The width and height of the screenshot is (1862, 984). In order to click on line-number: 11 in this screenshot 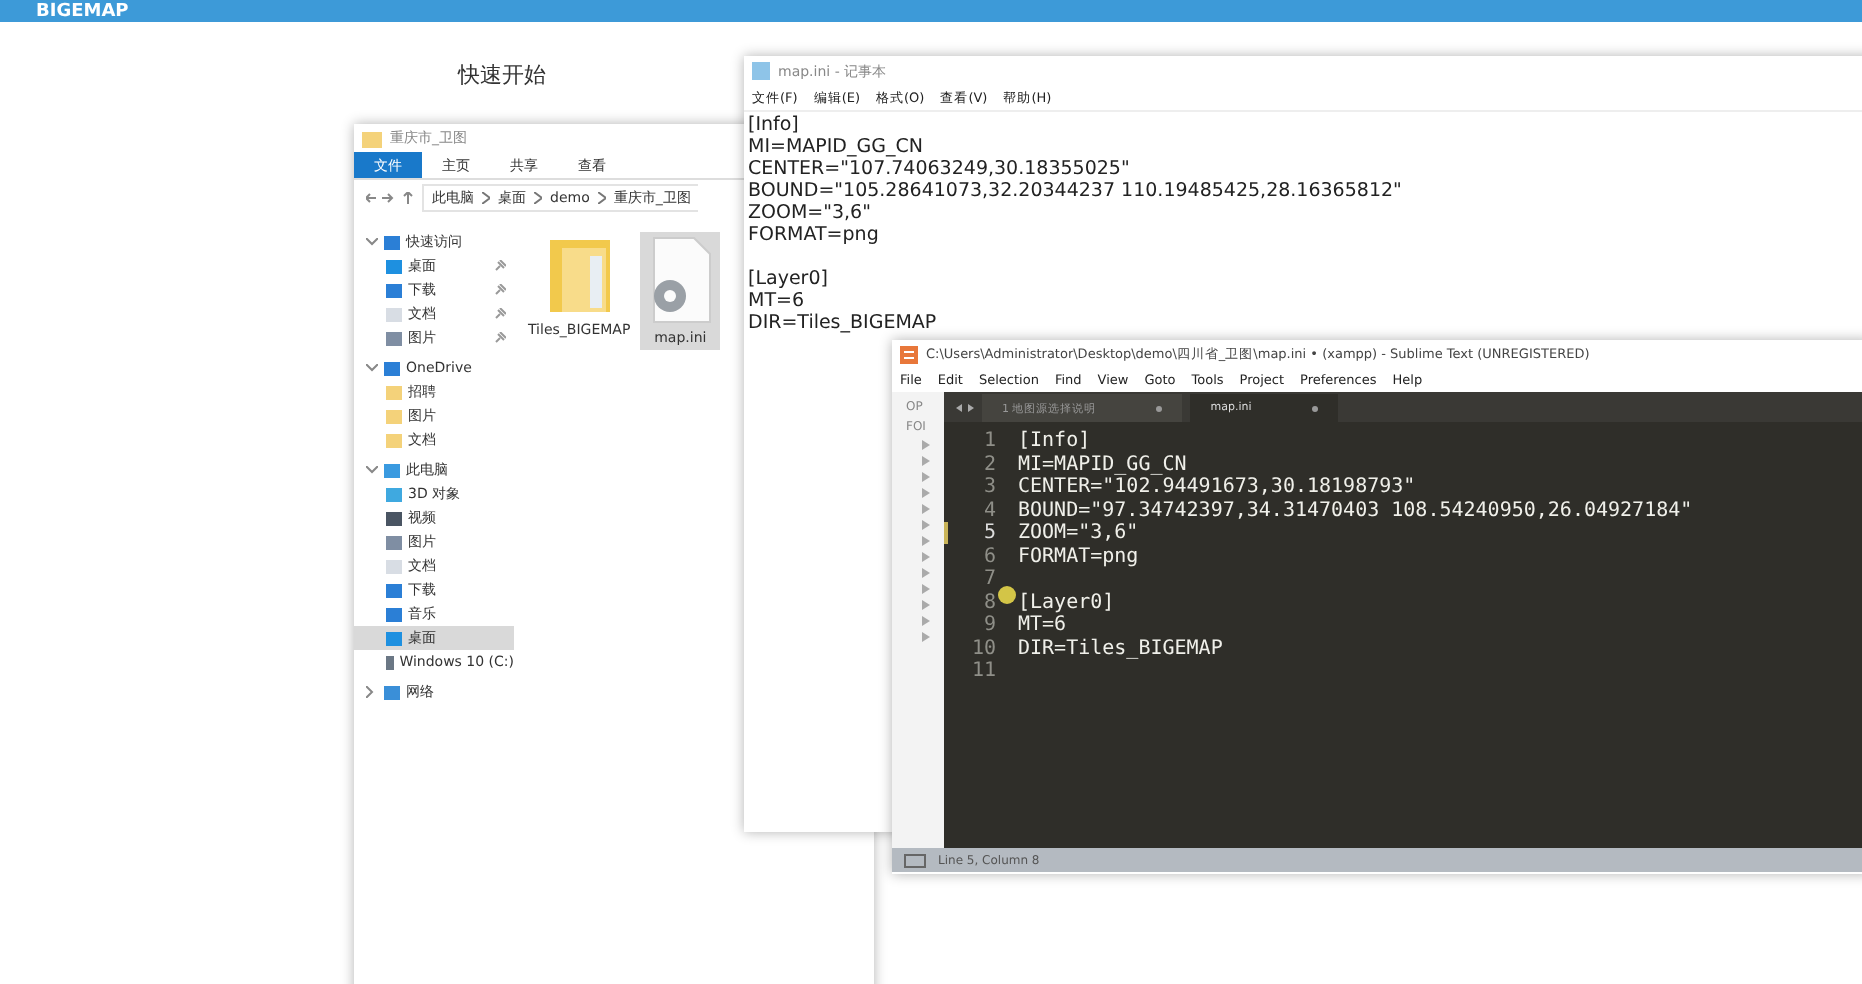, I will do `click(982, 671)`.